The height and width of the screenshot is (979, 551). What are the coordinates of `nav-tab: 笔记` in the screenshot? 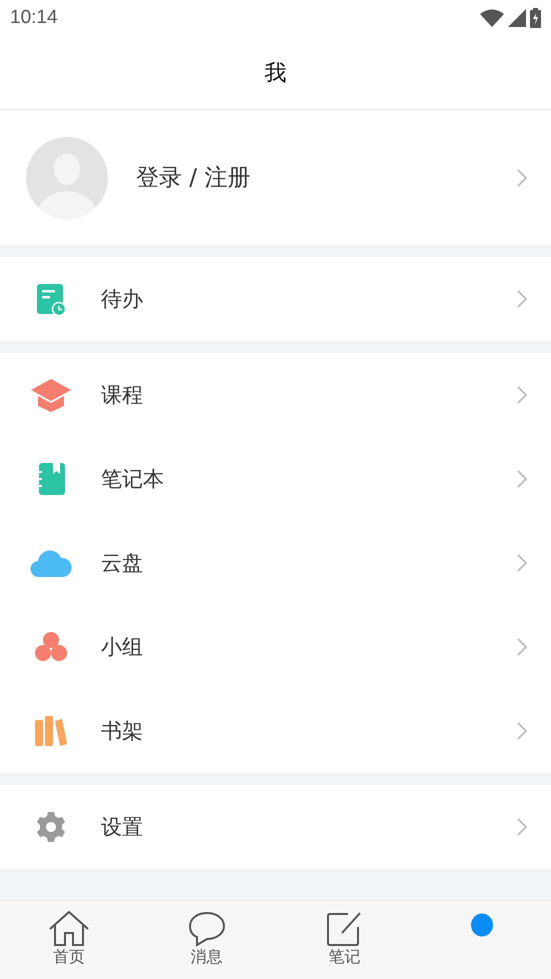 It's located at (345, 940).